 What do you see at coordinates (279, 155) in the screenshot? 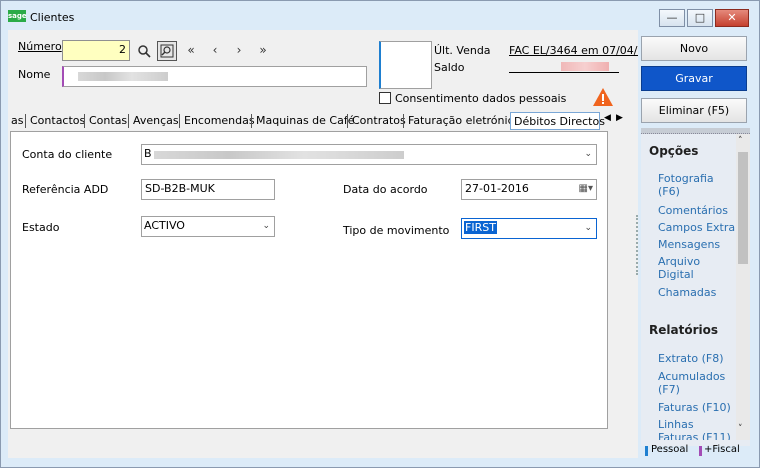
I see `redacted-account` at bounding box center [279, 155].